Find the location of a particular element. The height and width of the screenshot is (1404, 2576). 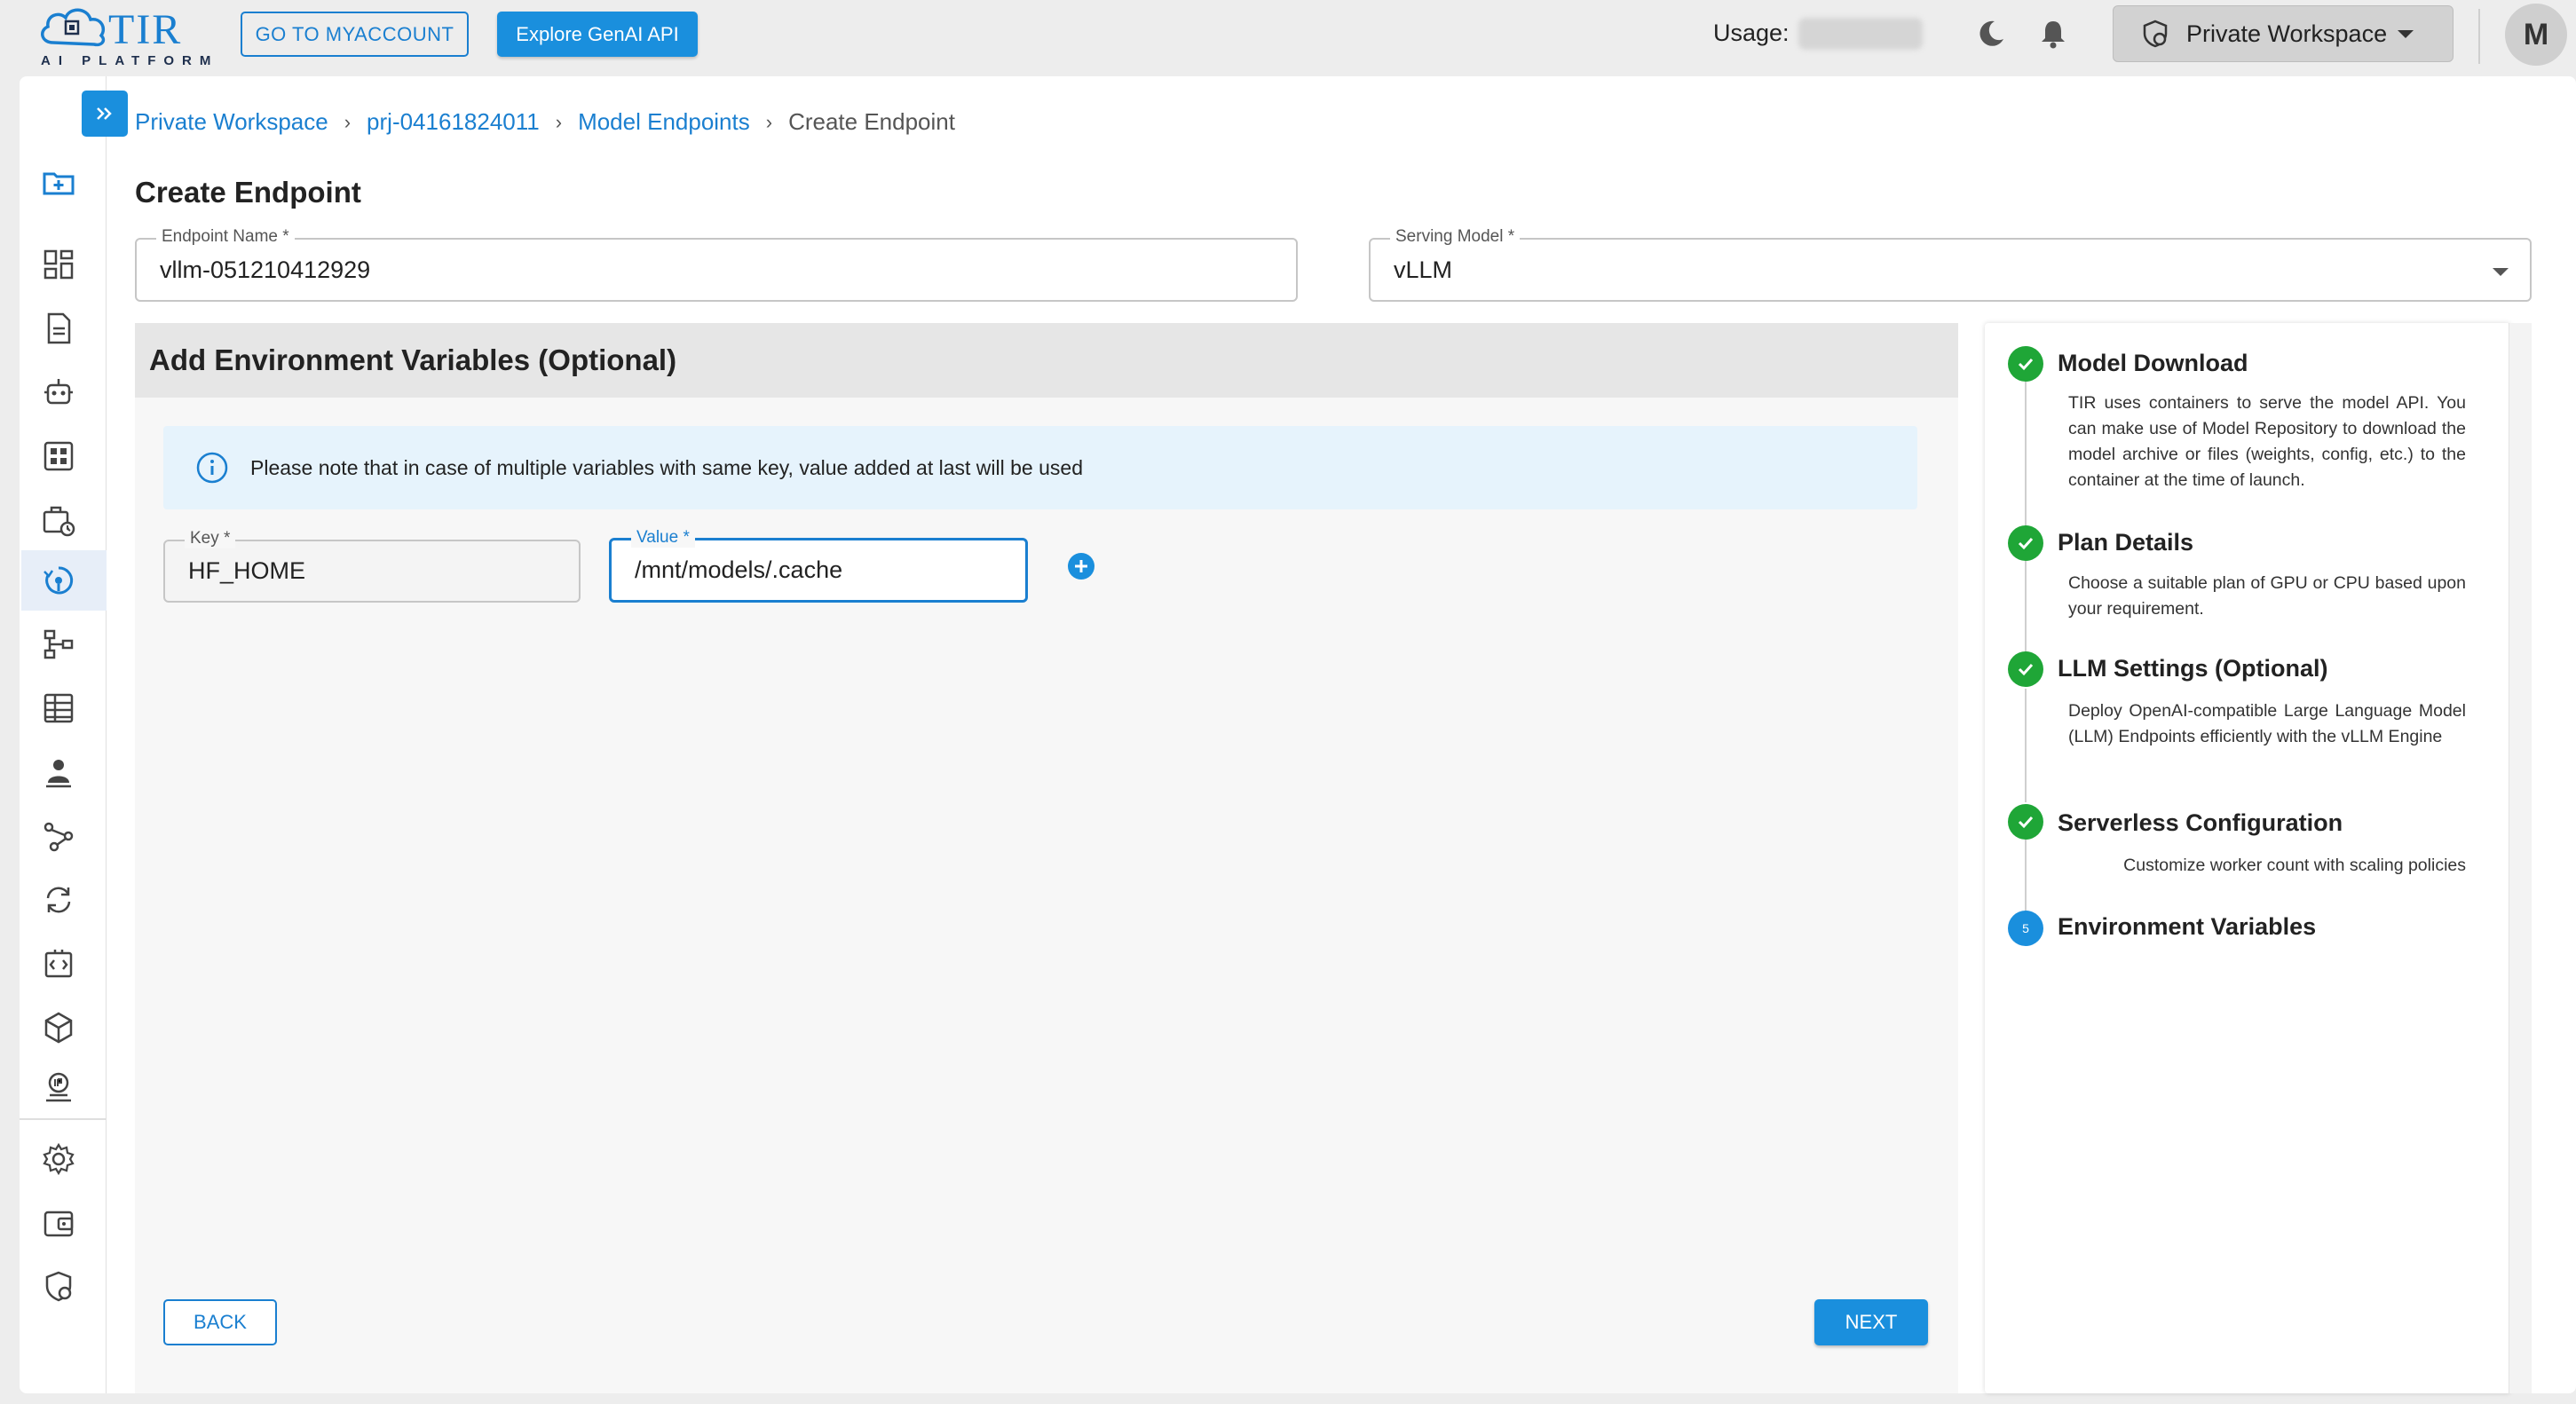

endpoint-name-value: vllm-051210412929 is located at coordinates (265, 269).